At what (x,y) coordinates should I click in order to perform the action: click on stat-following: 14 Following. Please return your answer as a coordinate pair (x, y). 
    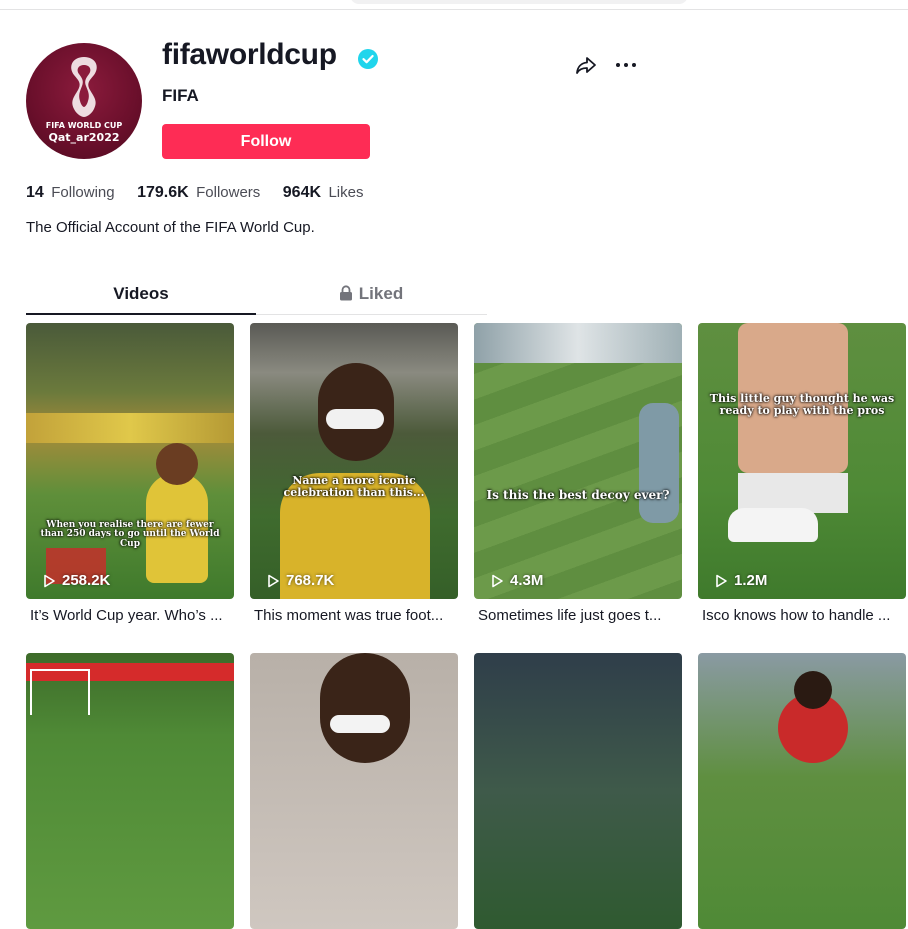
    Looking at the image, I should click on (70, 193).